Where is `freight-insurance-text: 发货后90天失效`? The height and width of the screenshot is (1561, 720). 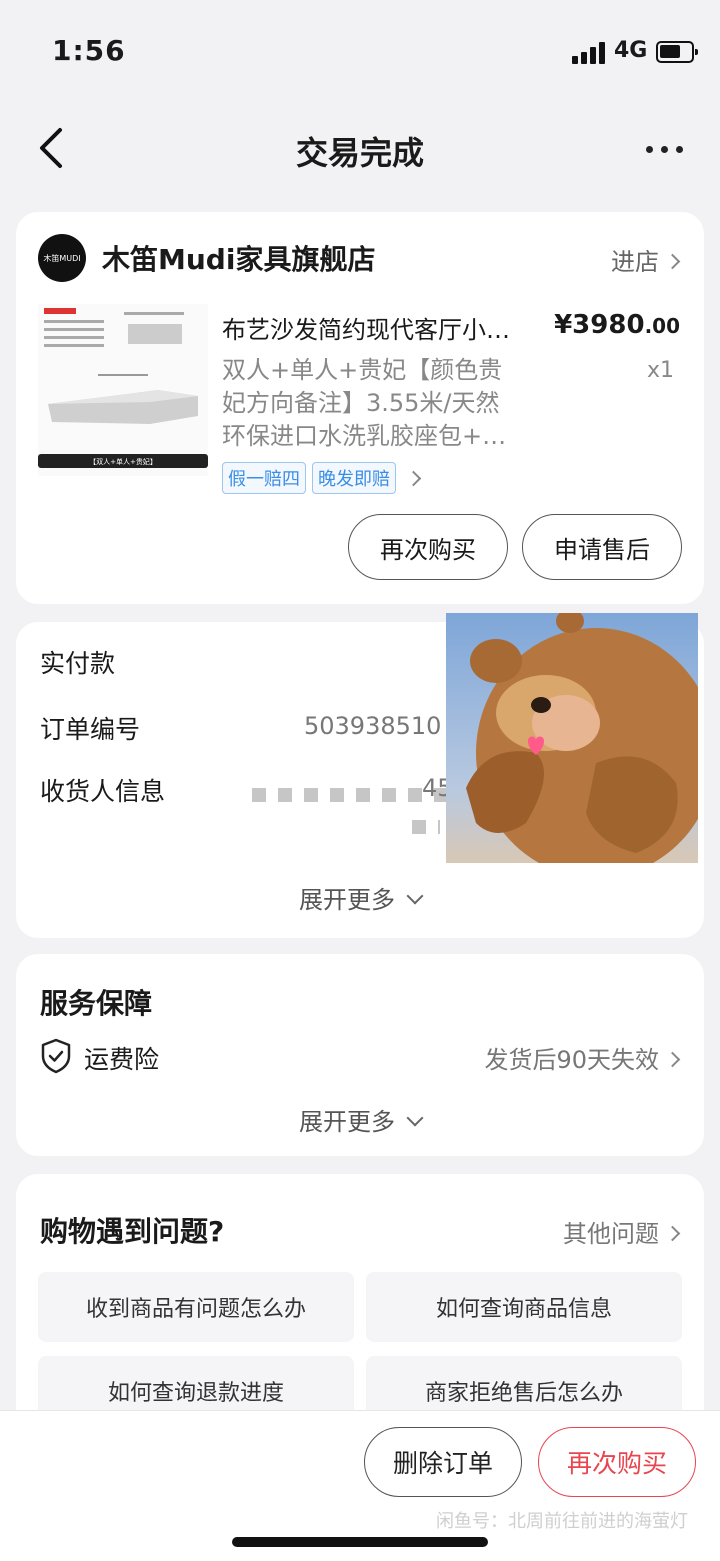
freight-insurance-text: 发货后90天失效 is located at coordinates (571, 1060).